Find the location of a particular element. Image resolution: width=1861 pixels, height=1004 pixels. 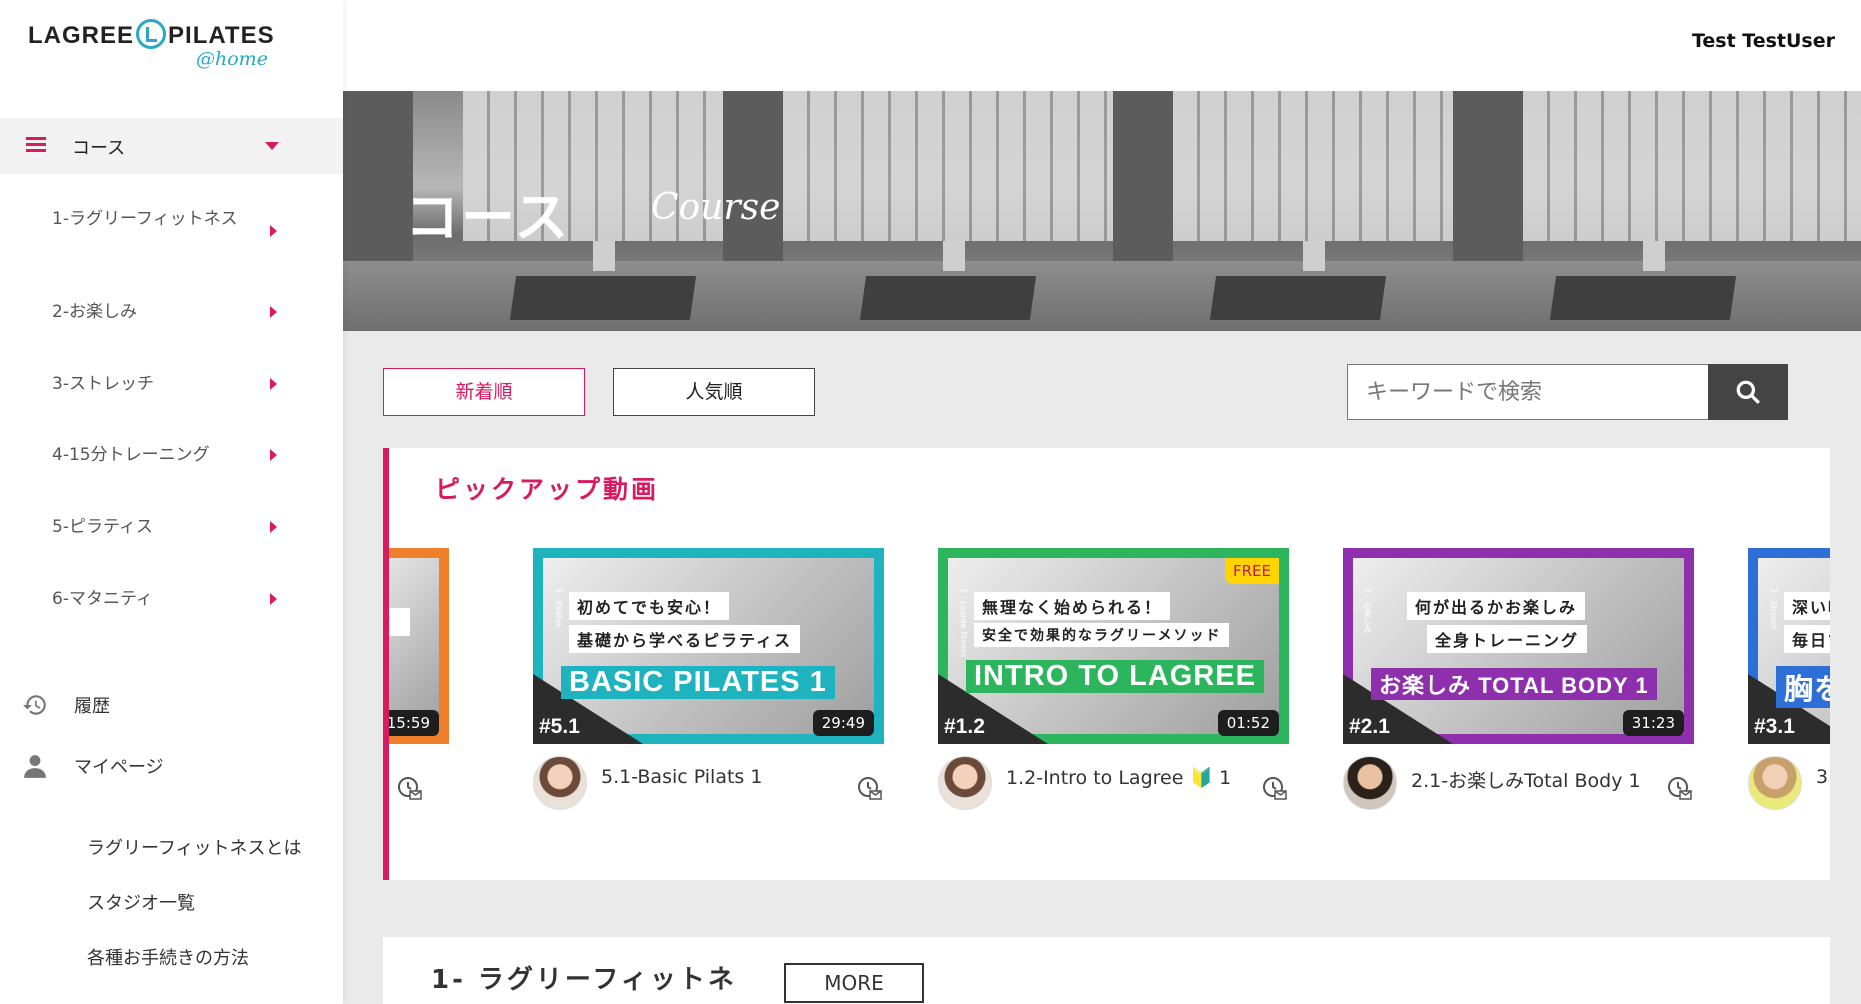

thumb-vertical-text: 1 - Lagree fitness is located at coordinates (963, 623).